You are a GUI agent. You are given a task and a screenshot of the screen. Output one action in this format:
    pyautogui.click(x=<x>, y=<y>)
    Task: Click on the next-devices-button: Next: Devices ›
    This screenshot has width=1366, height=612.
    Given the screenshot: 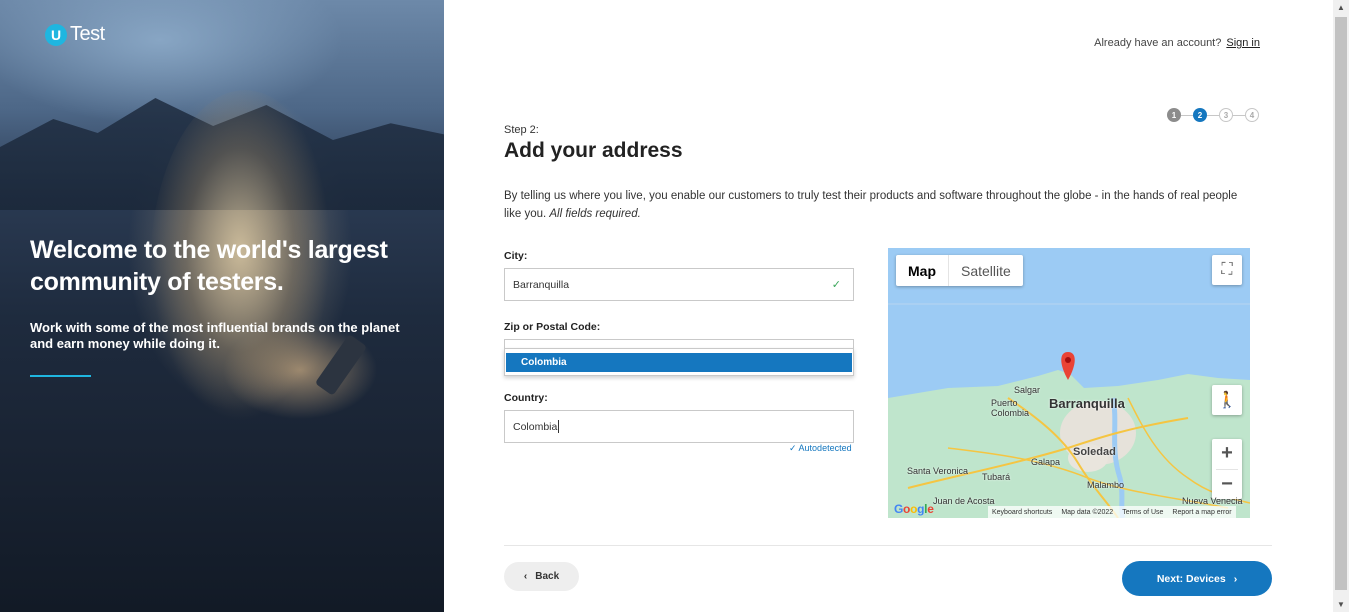 What is the action you would take?
    pyautogui.click(x=1197, y=578)
    